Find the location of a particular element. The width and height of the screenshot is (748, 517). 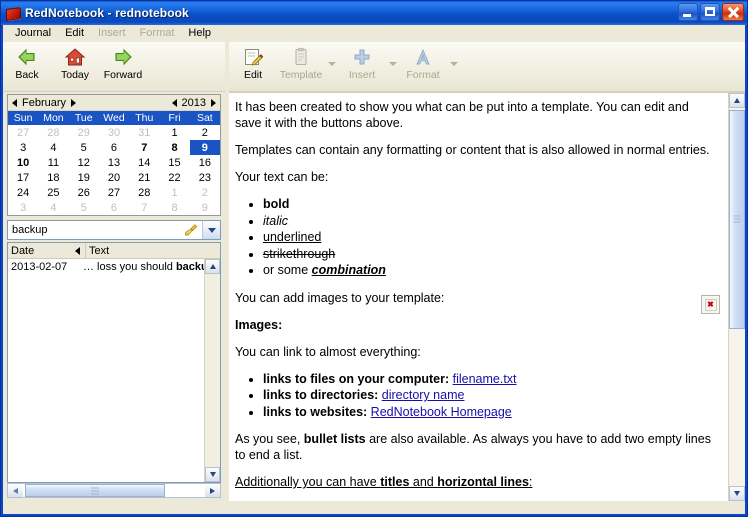

results-body: 2013-02-07 … loss you should backup your is located at coordinates (114, 370).